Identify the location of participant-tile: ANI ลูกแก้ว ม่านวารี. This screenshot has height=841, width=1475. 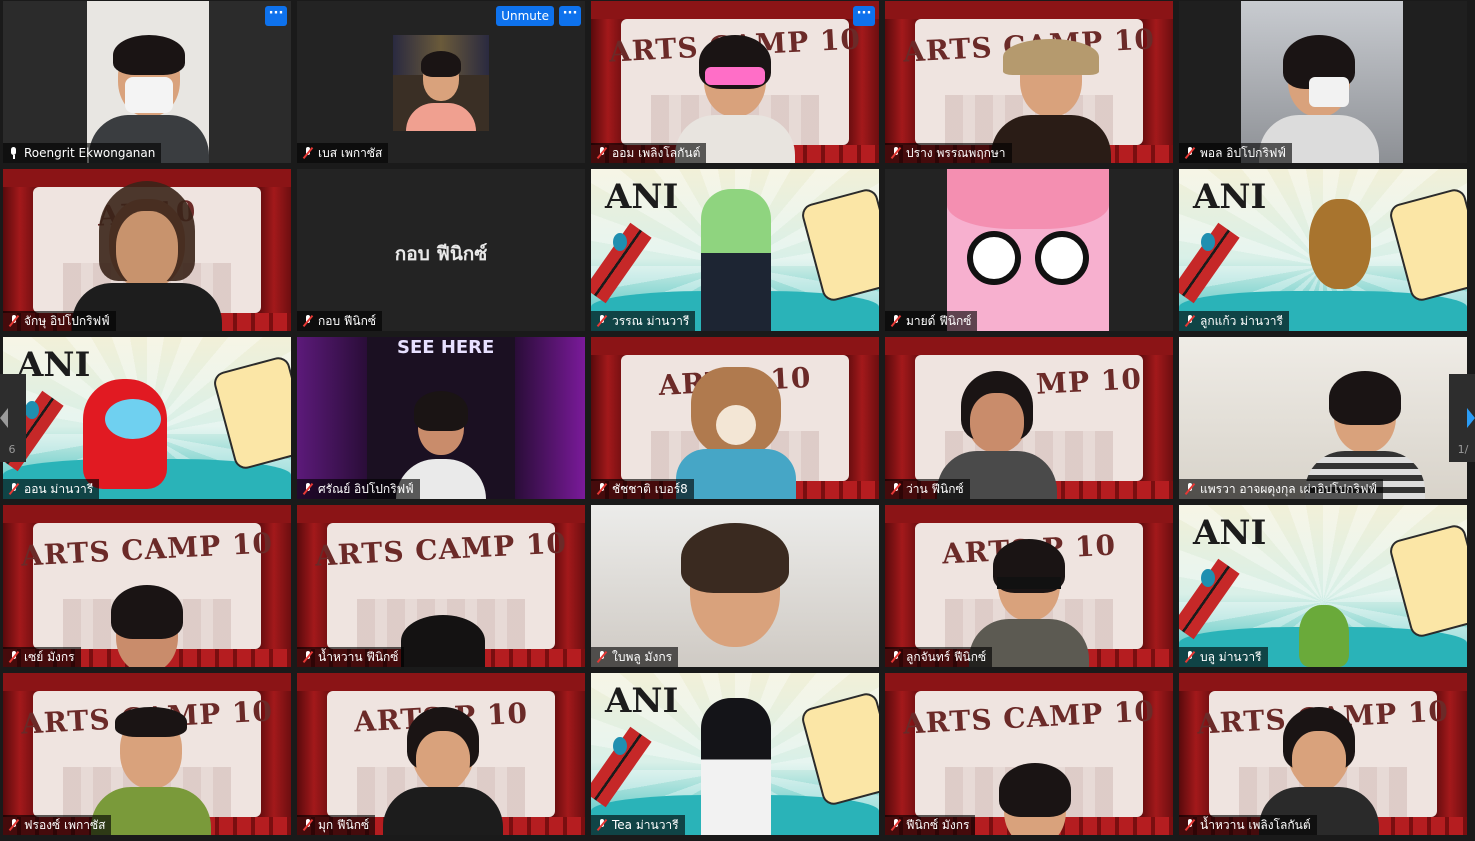
(1323, 250).